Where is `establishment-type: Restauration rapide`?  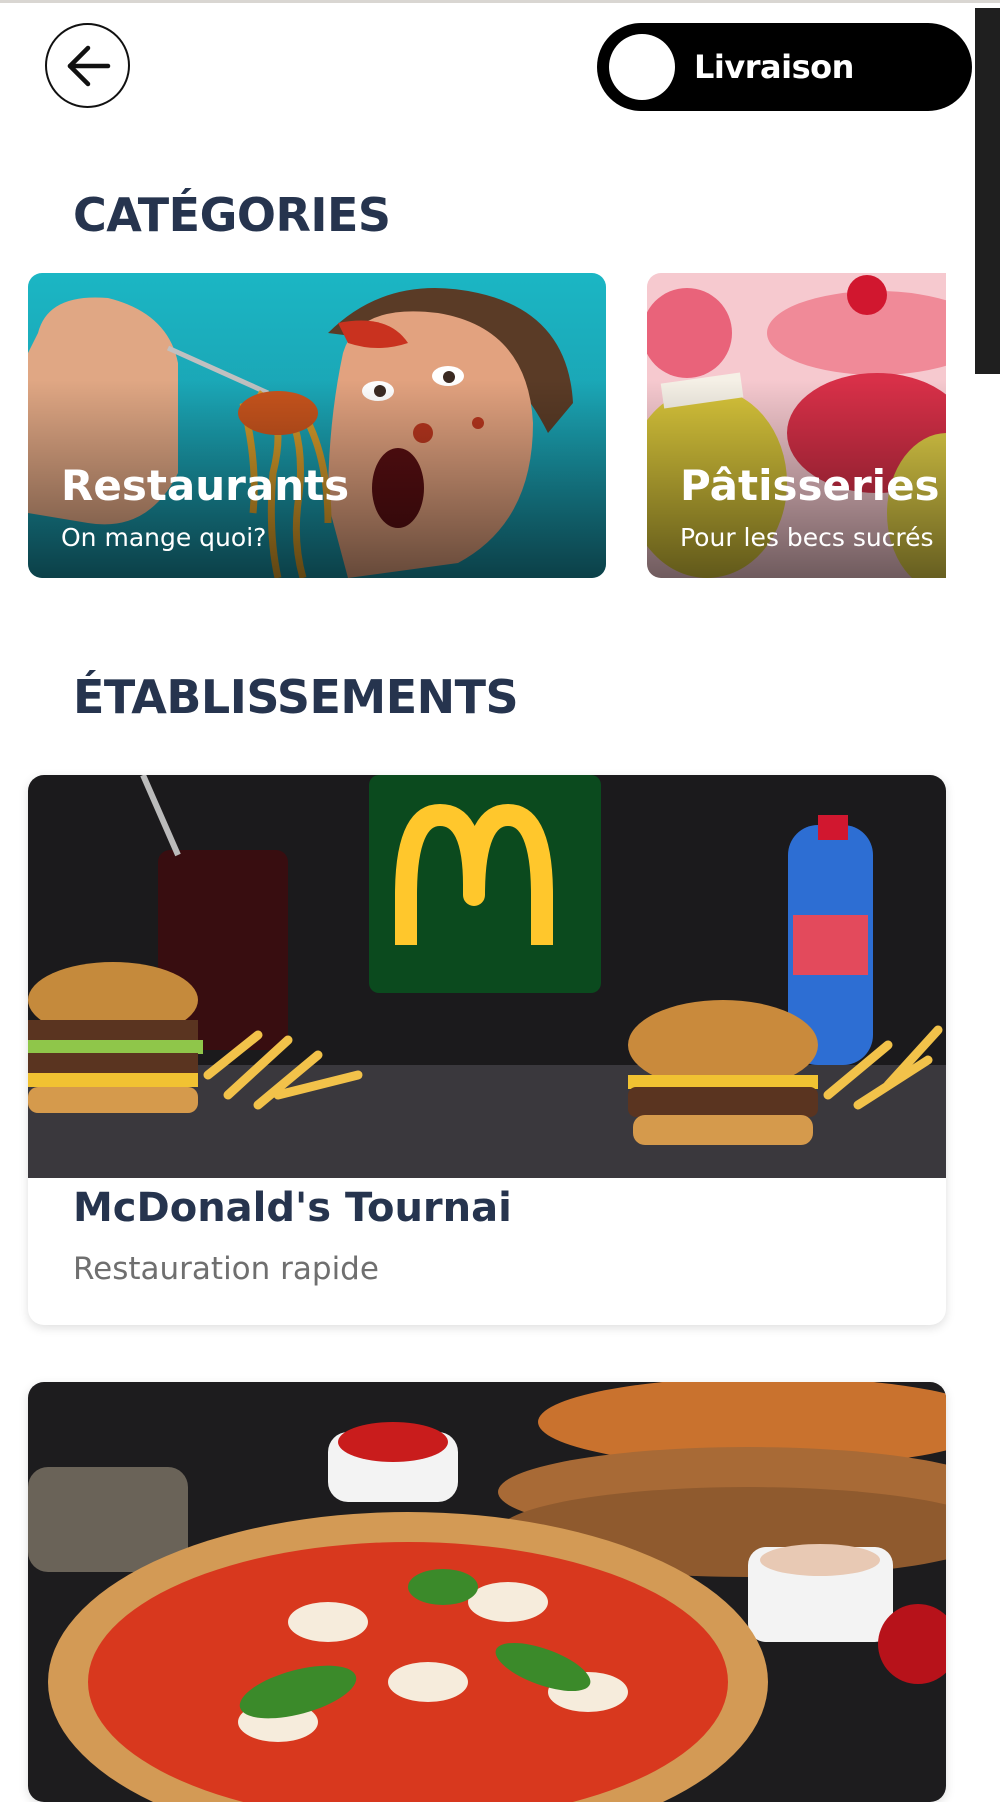
establishment-type: Restauration rapide is located at coordinates (226, 1269).